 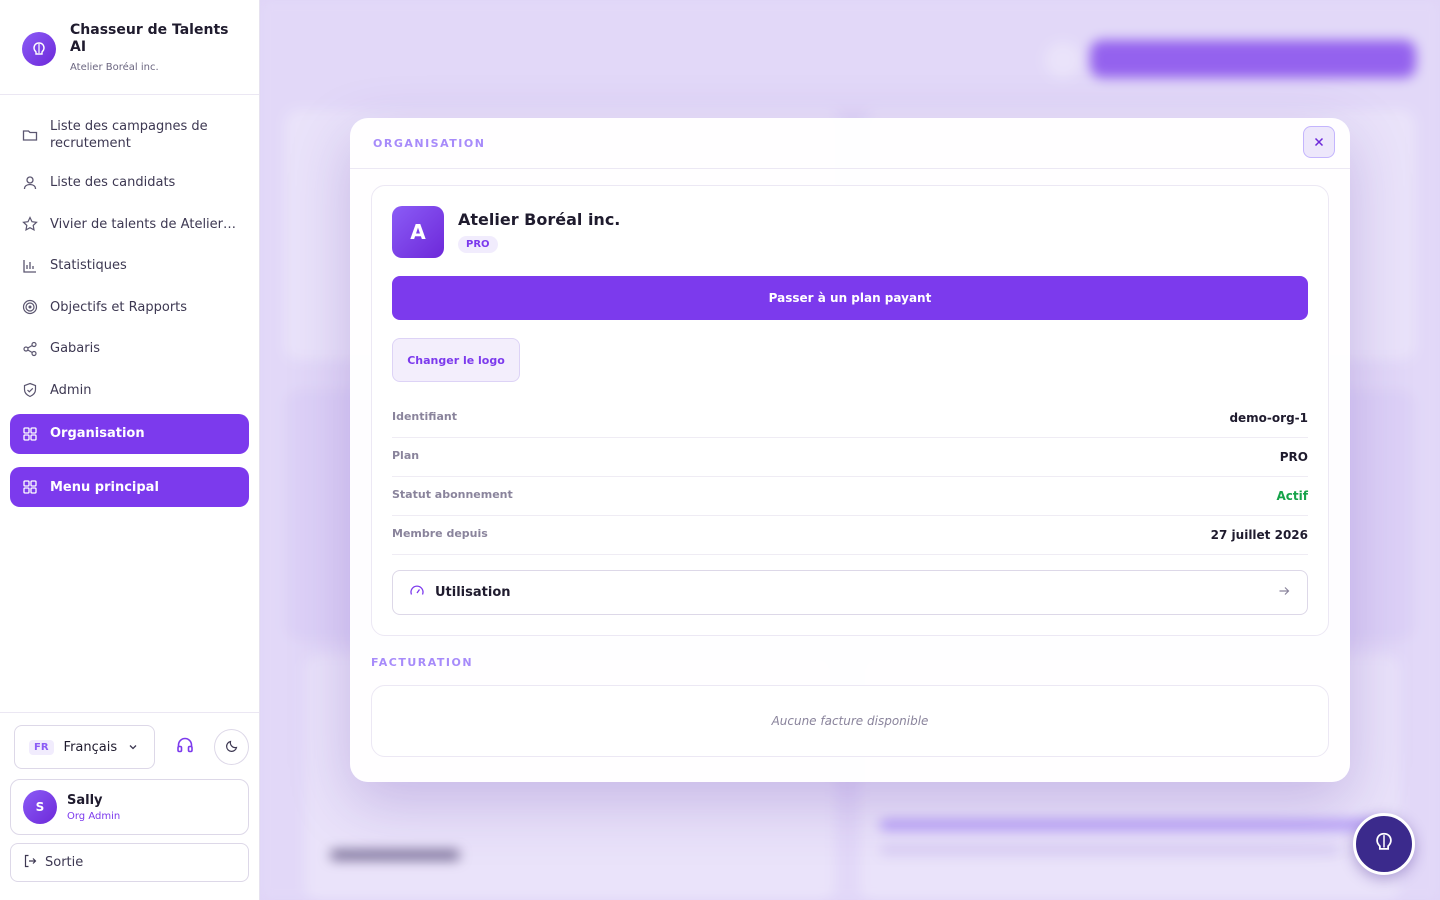 I want to click on sidebar-item-label: Liste des campagnes de recrutement, so click(x=129, y=135).